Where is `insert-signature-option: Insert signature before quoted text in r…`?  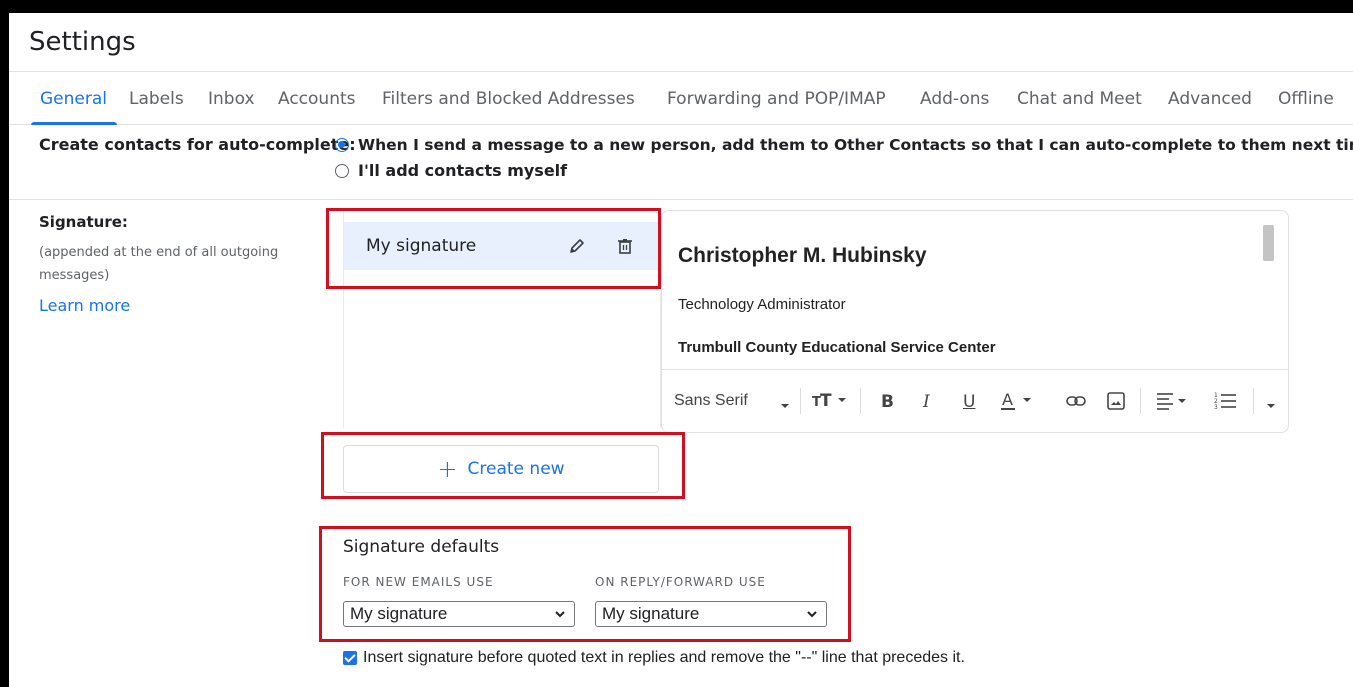
insert-signature-option: Insert signature before quoted text in r… is located at coordinates (654, 658).